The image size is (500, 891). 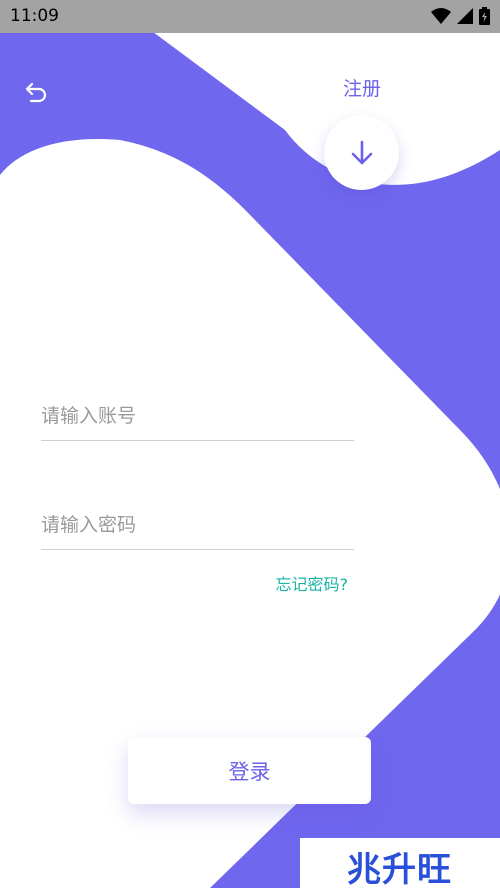 I want to click on arrow-down-icon, so click(x=361, y=152).